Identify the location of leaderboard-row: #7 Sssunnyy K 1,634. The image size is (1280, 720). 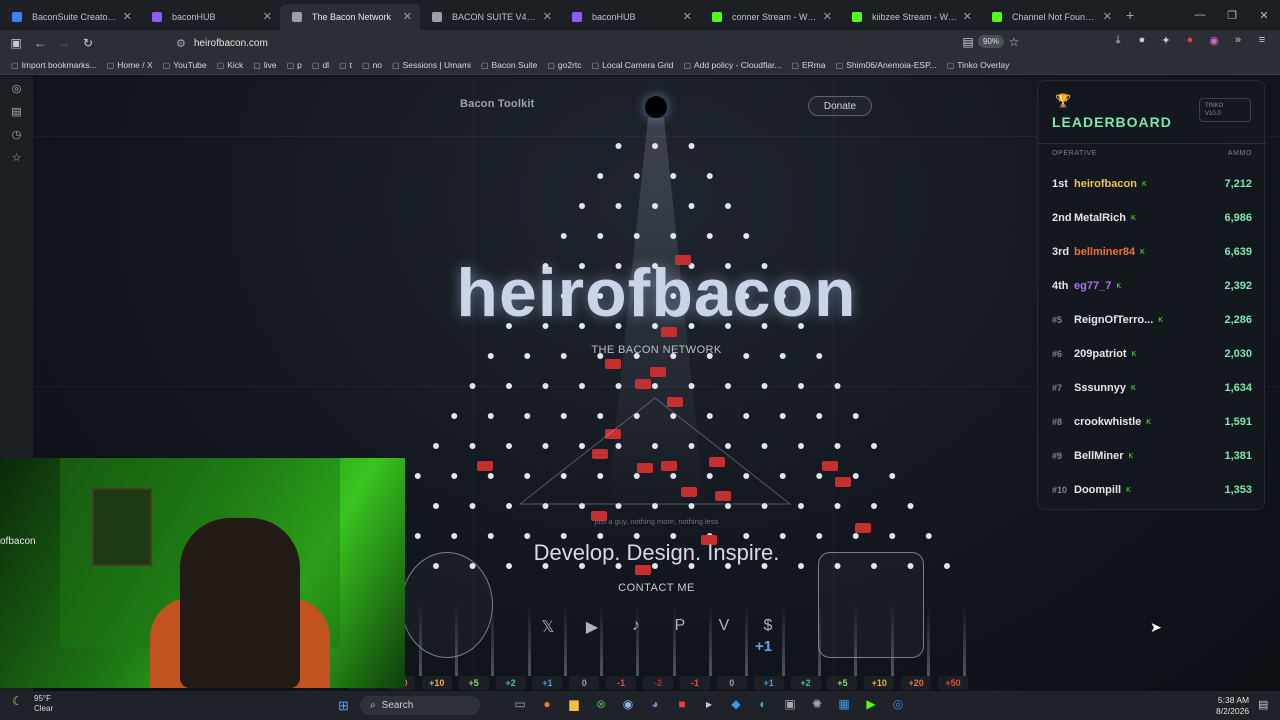
(1152, 388).